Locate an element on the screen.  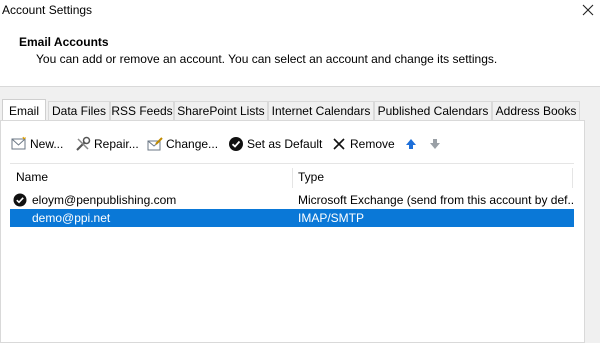
remove-button: Remove is located at coordinates (363, 144).